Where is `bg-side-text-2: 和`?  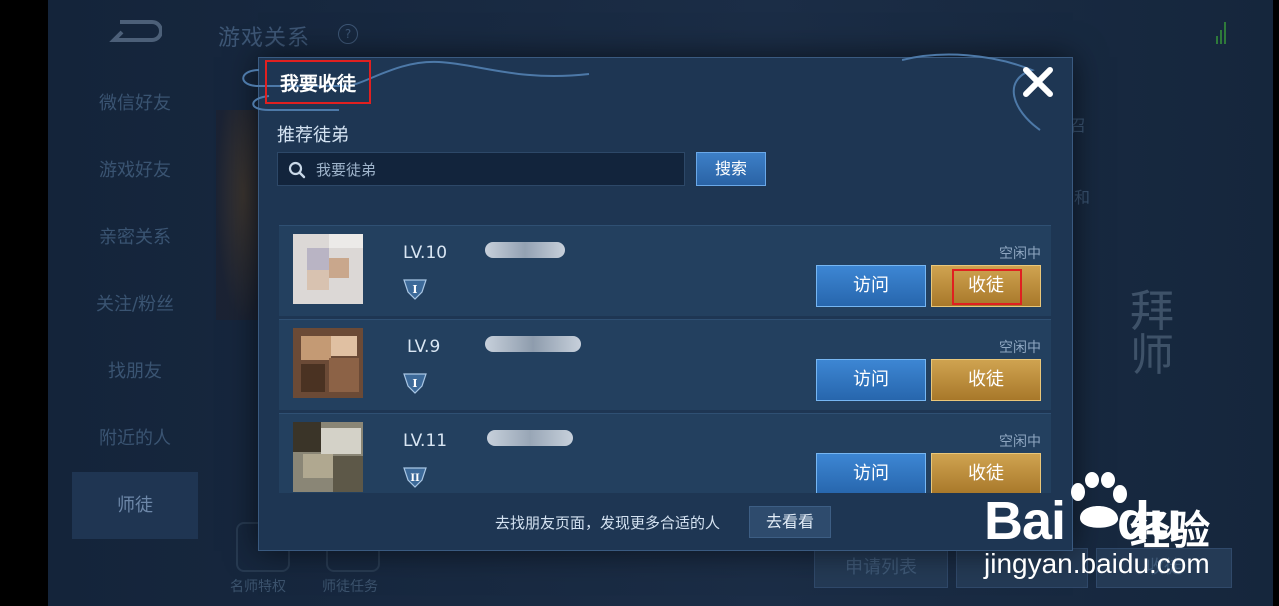
bg-side-text-2: 和 is located at coordinates (1082, 197).